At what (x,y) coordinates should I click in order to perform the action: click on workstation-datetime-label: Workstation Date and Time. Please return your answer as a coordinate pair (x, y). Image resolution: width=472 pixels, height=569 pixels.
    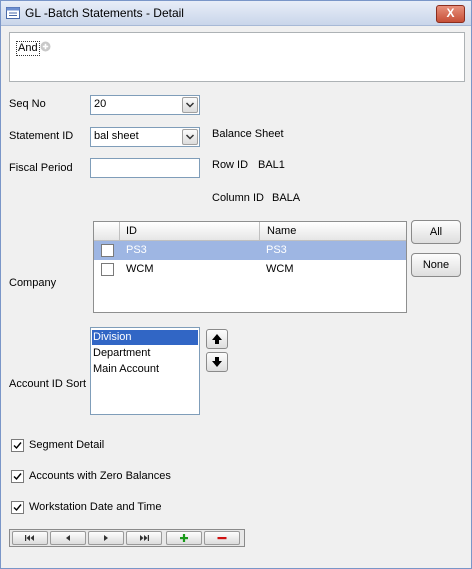
    Looking at the image, I should click on (95, 507).